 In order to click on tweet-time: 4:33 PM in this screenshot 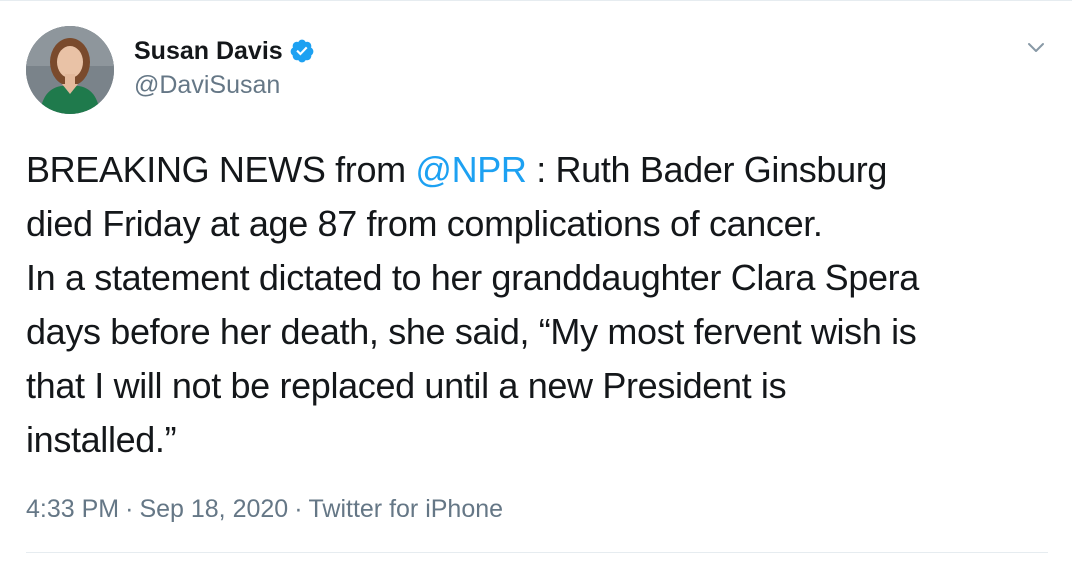, I will do `click(73, 509)`.